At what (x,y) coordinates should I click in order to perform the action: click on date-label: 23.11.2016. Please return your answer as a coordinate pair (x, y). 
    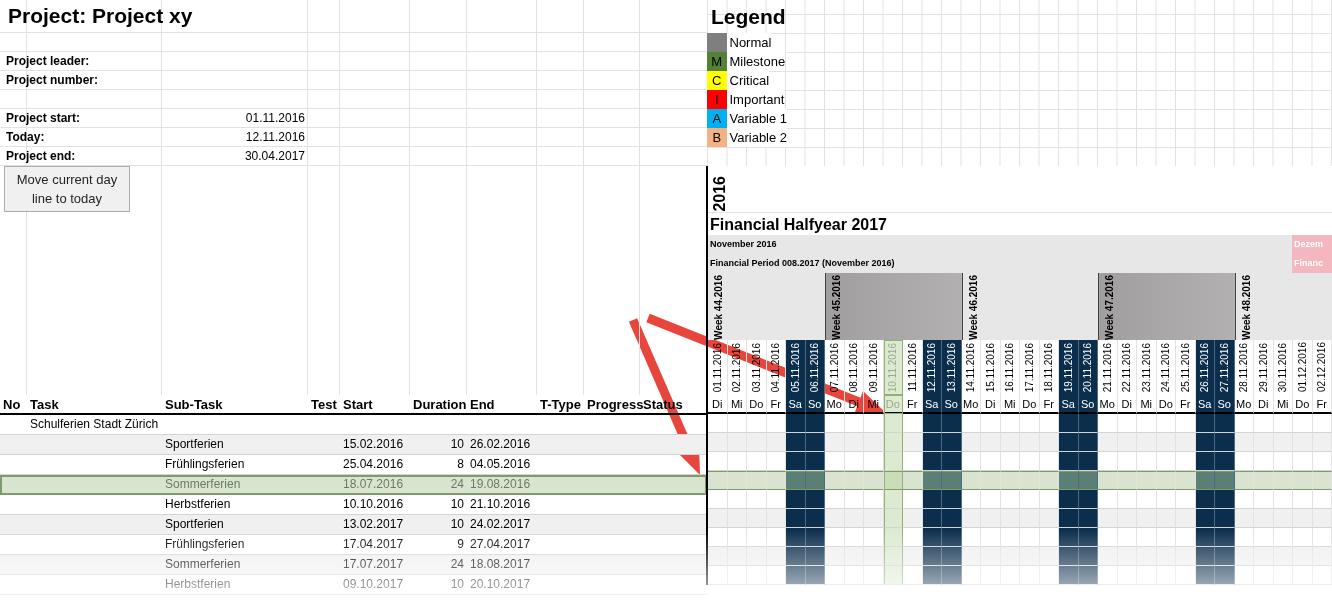
    Looking at the image, I should click on (1146, 367).